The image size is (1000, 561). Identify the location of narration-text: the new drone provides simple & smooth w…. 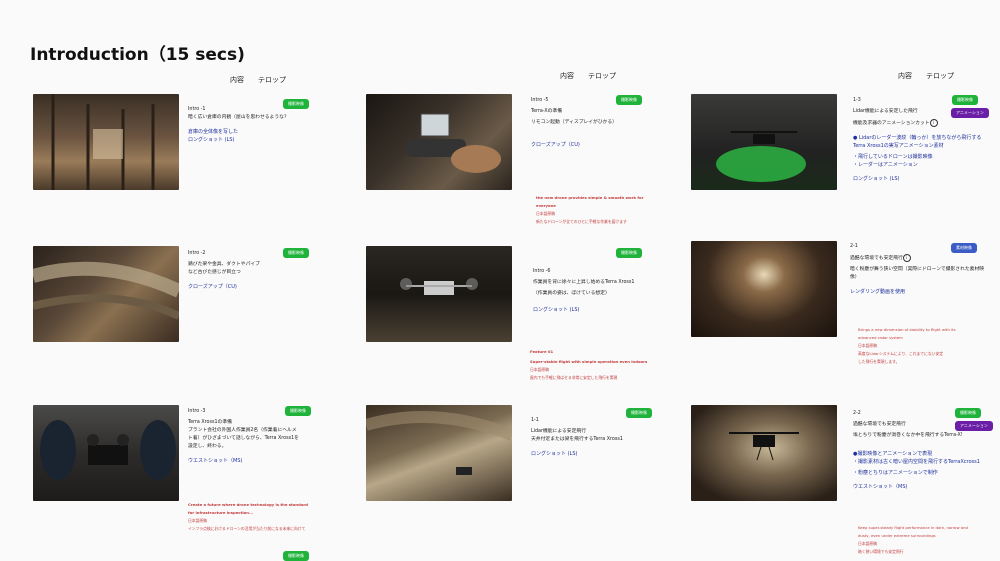
(590, 209).